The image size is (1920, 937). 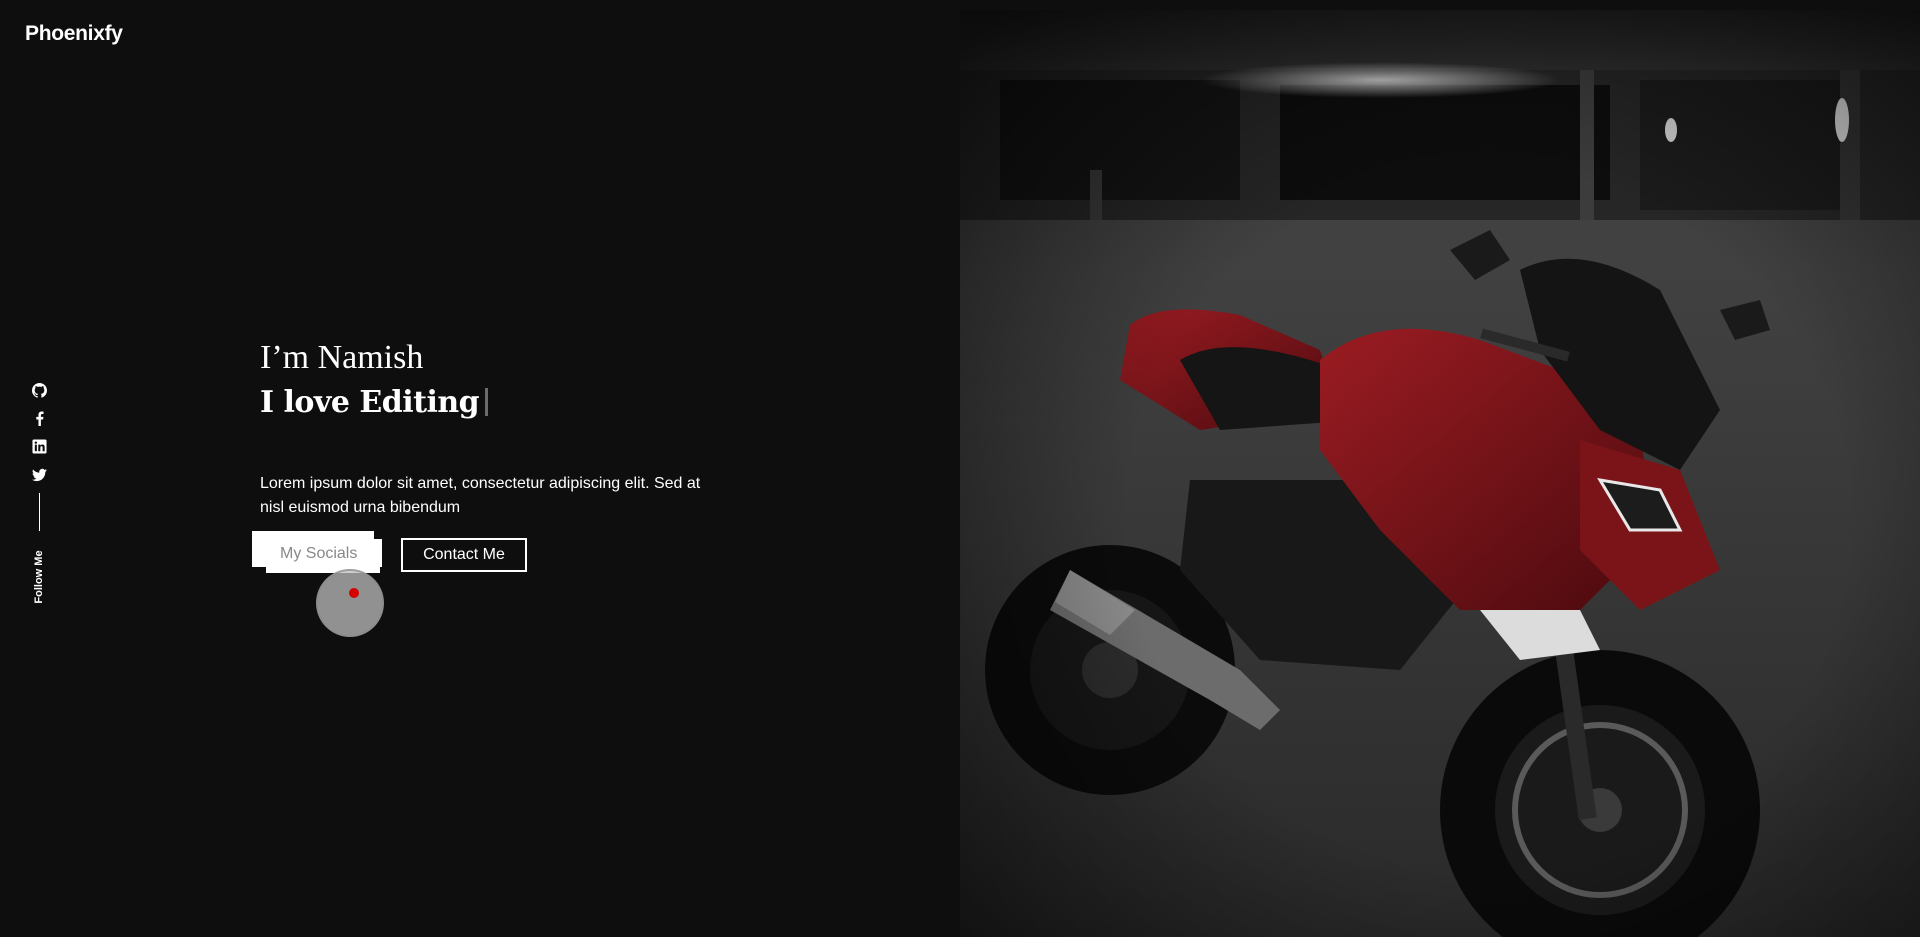 I want to click on linkedin-icon, so click(x=39, y=446).